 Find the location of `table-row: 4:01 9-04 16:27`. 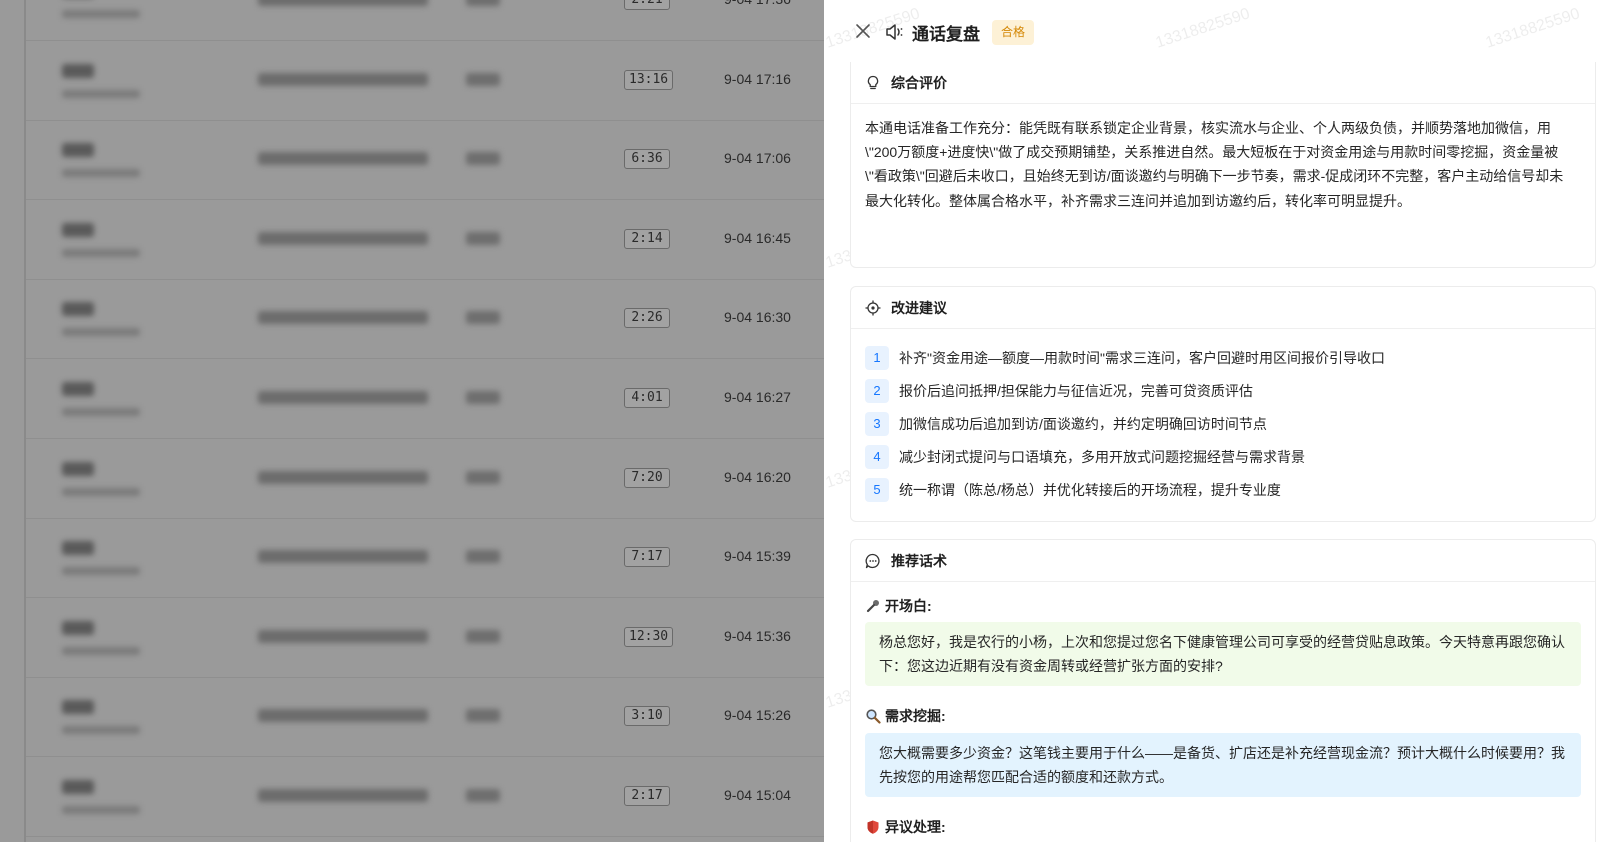

table-row: 4:01 9-04 16:27 is located at coordinates (425, 399).